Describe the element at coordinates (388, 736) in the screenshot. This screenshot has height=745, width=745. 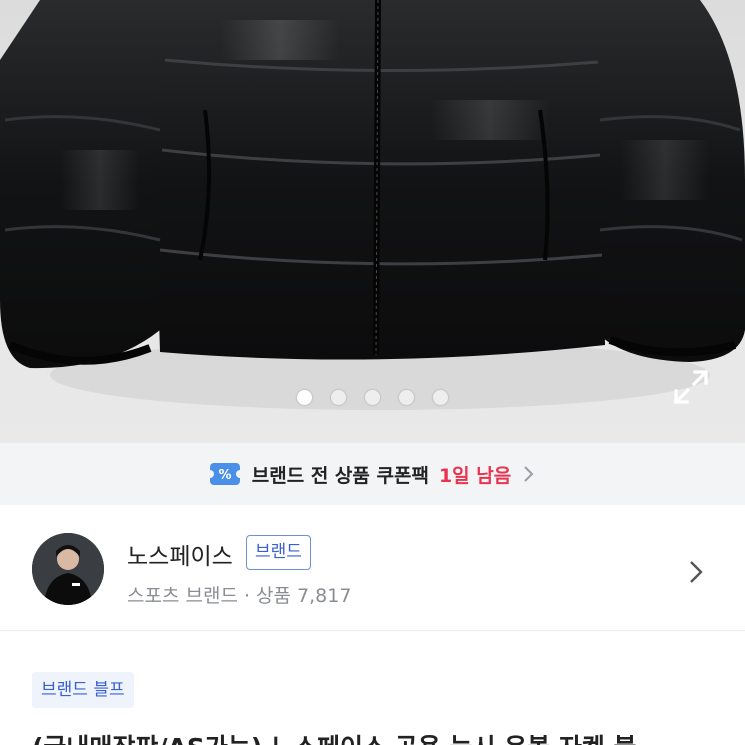
I see `product-title: (국내매장판/AS가능) 노스페이스 공용 눕시 온볼 자켓 블` at that location.